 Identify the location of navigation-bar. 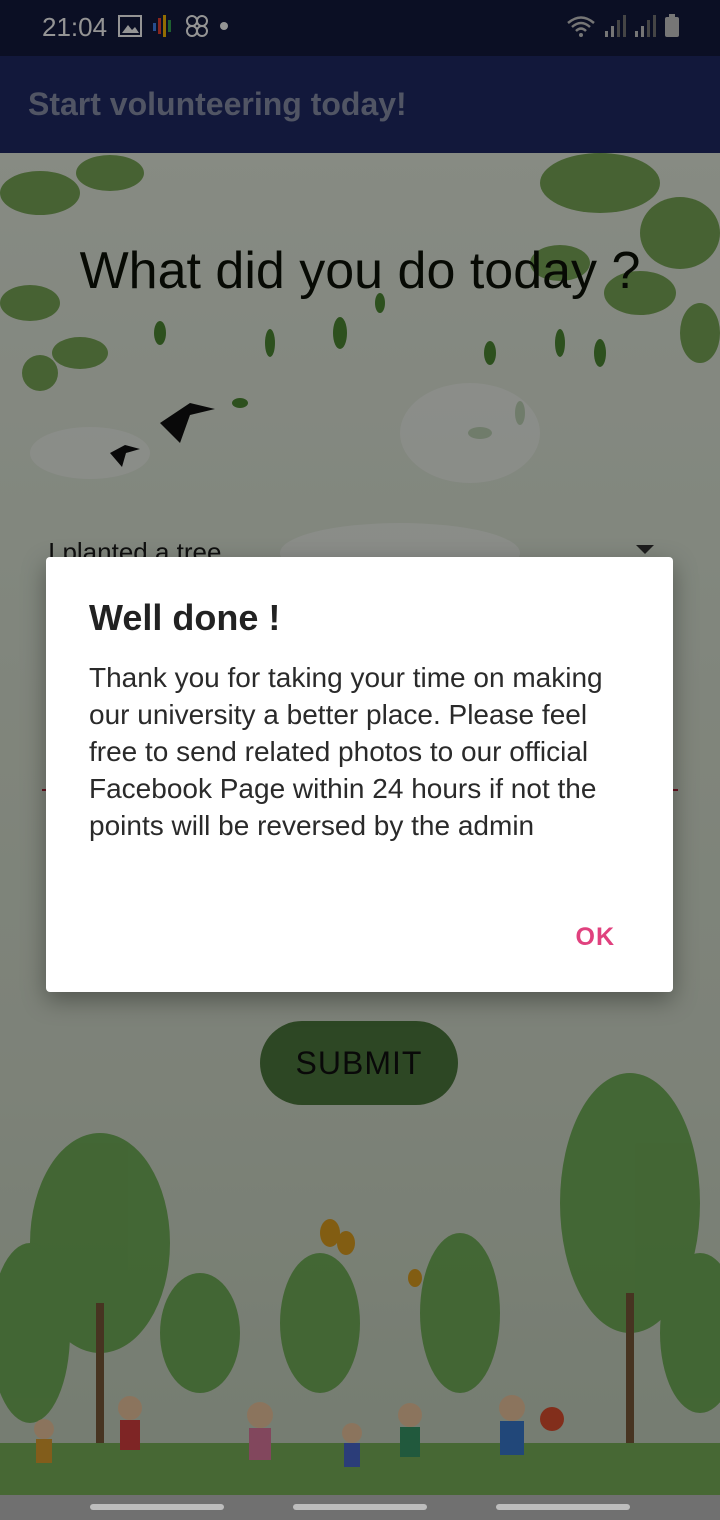
(360, 1507).